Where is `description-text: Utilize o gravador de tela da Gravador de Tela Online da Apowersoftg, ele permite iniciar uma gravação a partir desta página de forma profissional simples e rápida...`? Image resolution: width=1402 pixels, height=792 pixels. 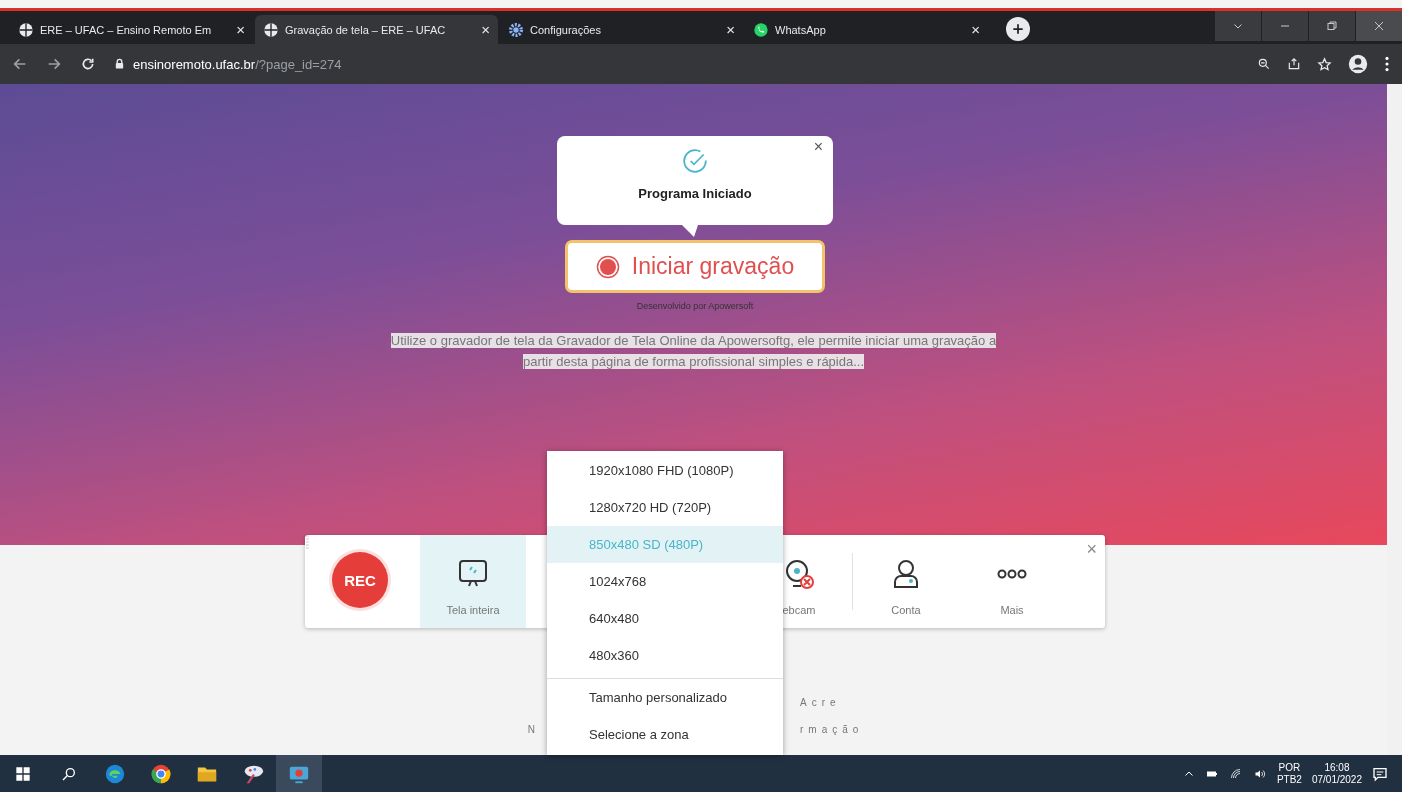
description-text: Utilize o gravador de tela da Gravador de Tela Online da Apowersoftg, ele permite iniciar uma gravação a partir desta página de forma profissional simples e rápida... is located at coordinates (693, 351).